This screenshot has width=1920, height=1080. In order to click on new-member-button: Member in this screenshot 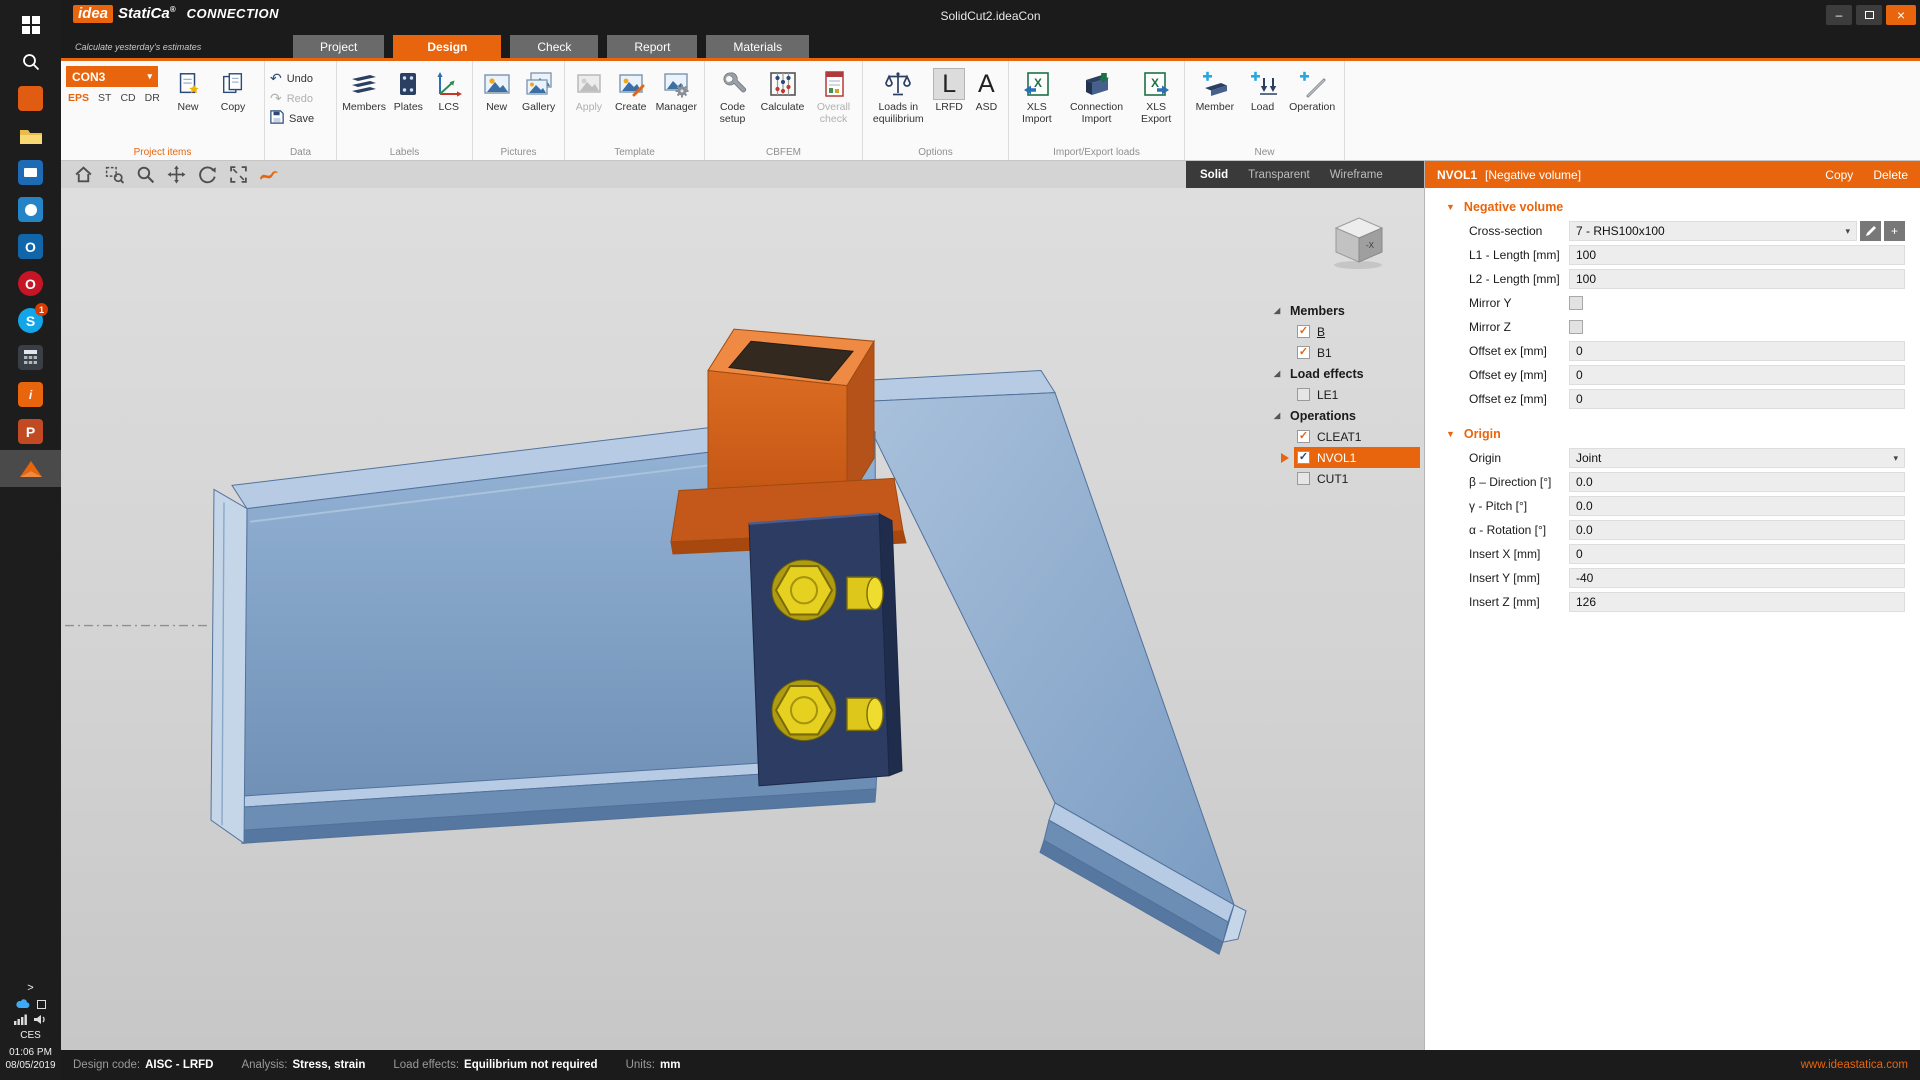, I will do `click(1215, 90)`.